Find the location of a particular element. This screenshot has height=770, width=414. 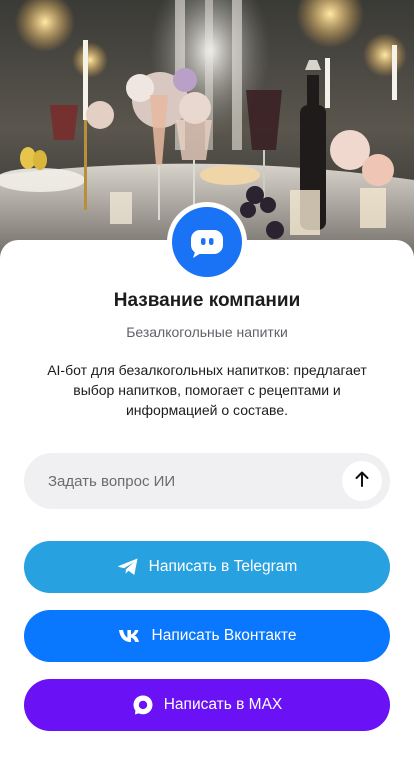

ask-ai-field is located at coordinates (207, 481).